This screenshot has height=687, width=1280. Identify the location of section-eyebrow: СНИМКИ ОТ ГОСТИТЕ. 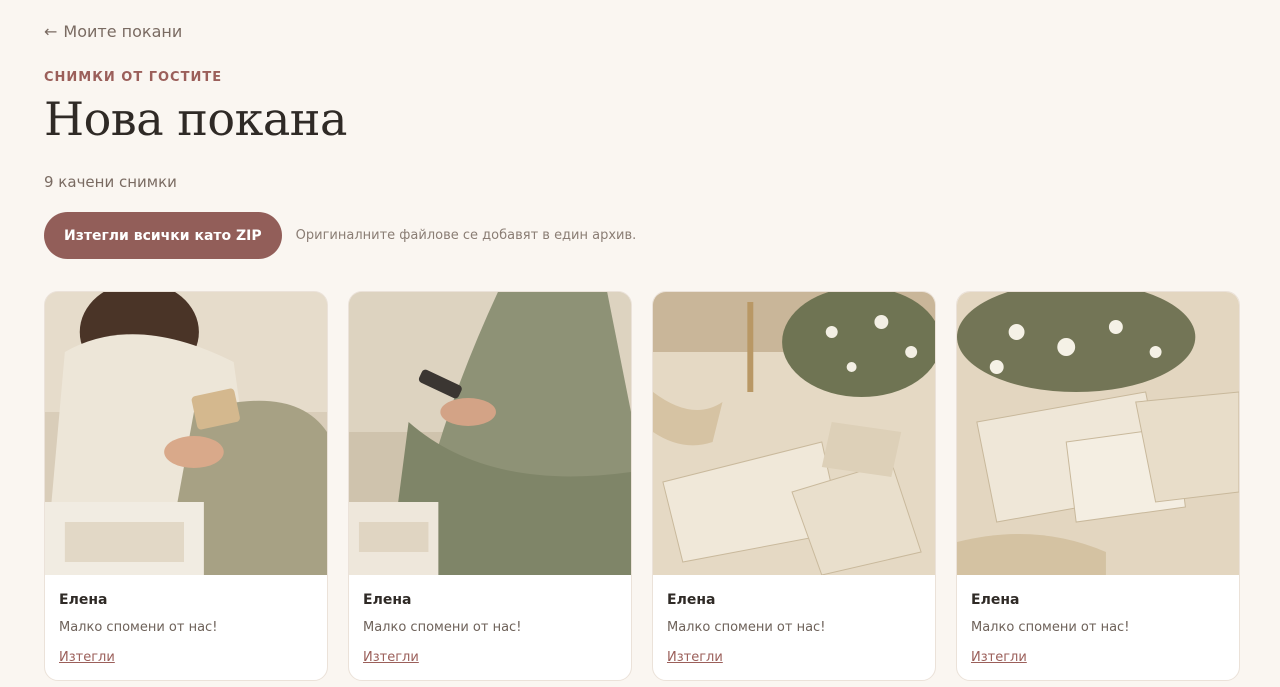
(133, 77).